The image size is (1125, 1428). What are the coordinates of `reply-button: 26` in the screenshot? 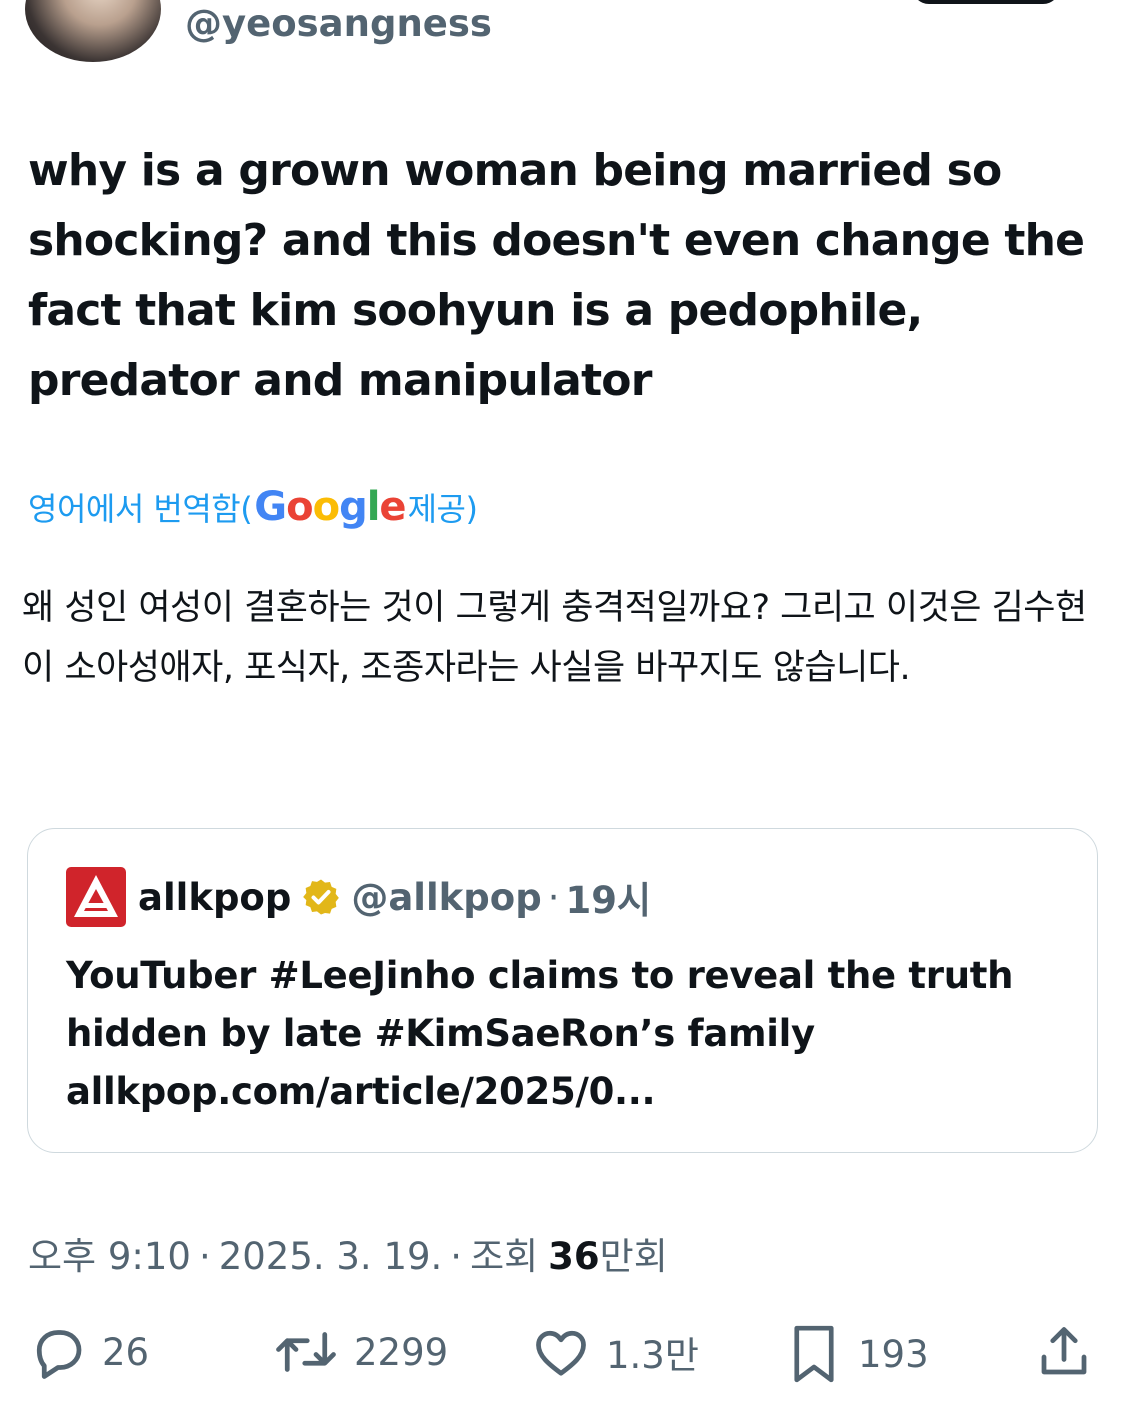 It's located at (88, 1352).